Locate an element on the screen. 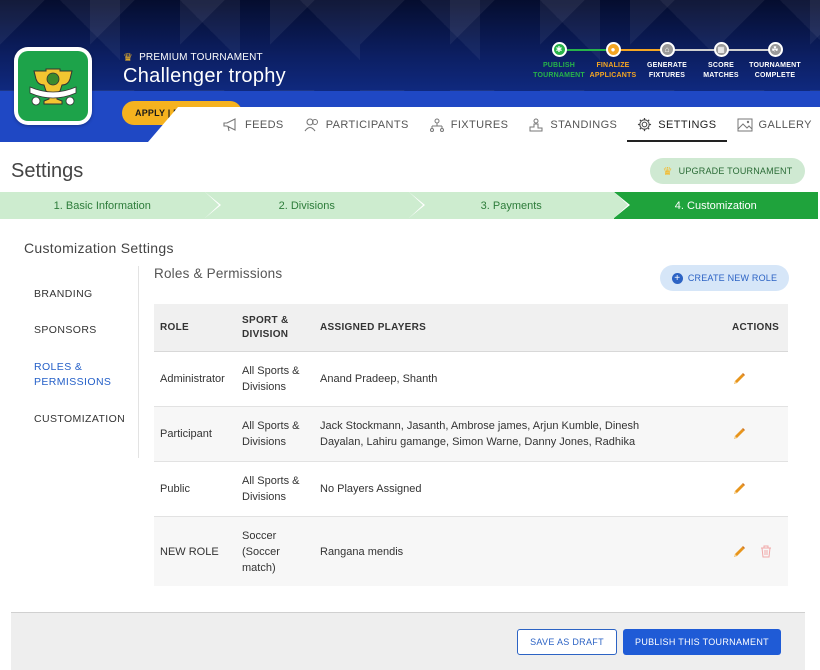 The height and width of the screenshot is (670, 820). step-publish-tournament: ✱ PUBLISH TOURNAMENT is located at coordinates (559, 61).